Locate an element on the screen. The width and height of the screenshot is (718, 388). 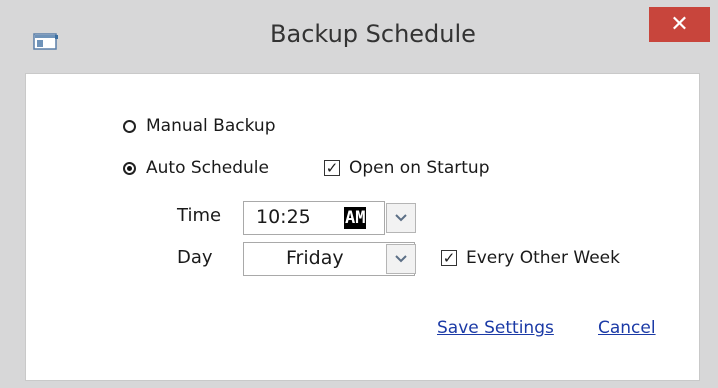
auto-schedule-label: Auto Schedule is located at coordinates (207, 168).